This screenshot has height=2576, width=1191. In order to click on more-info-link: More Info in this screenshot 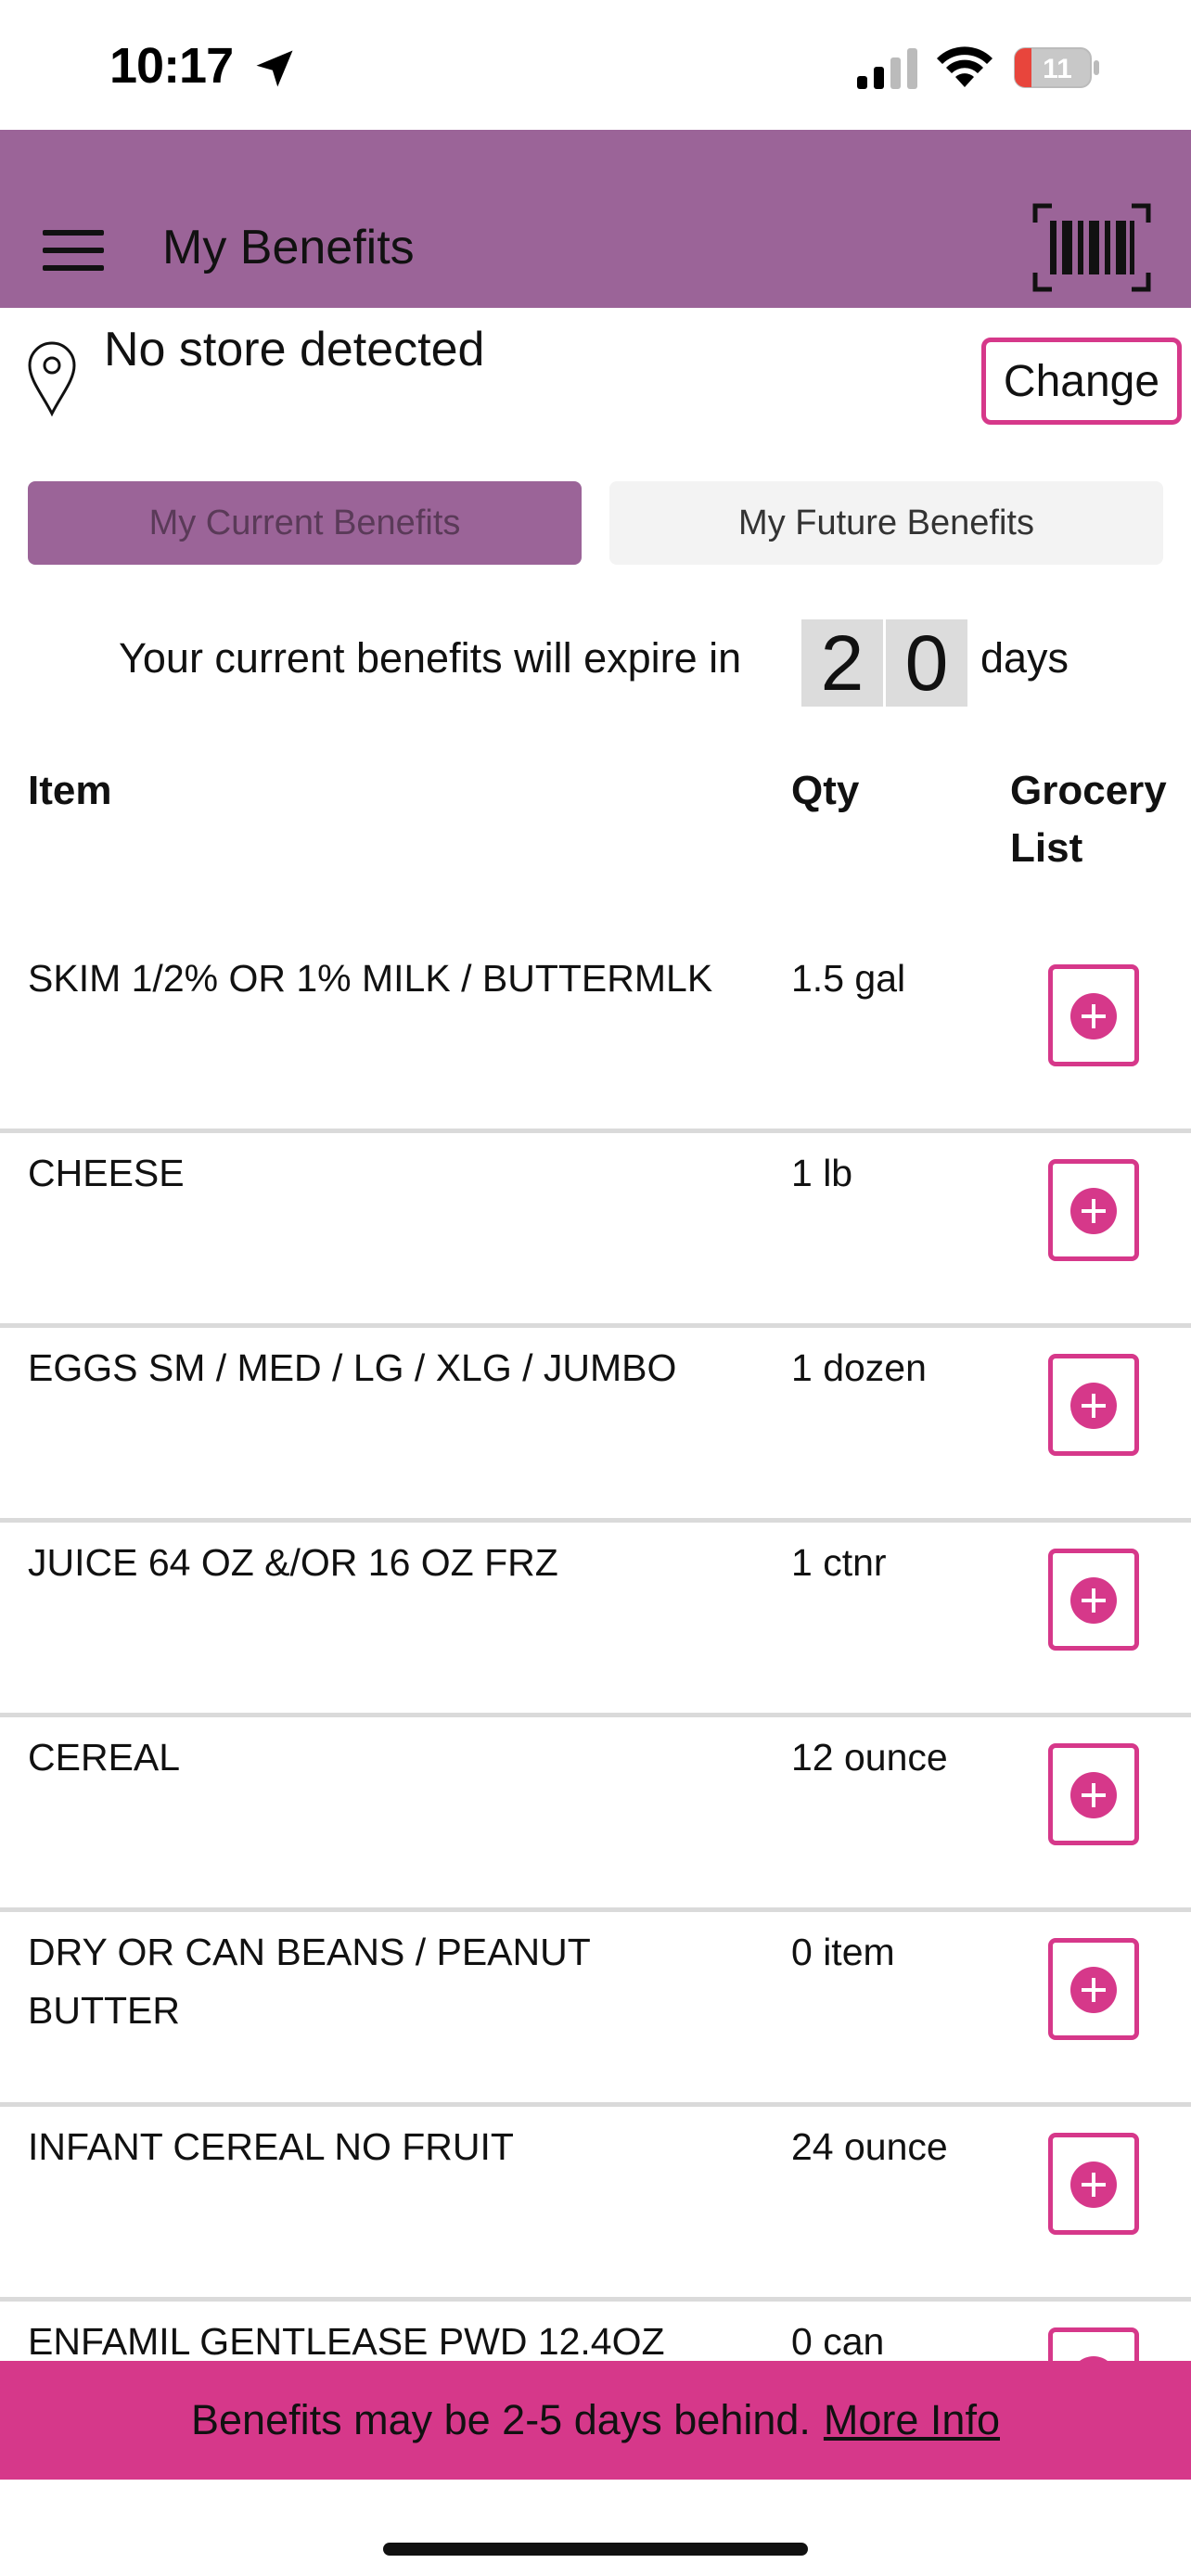, I will do `click(912, 2420)`.